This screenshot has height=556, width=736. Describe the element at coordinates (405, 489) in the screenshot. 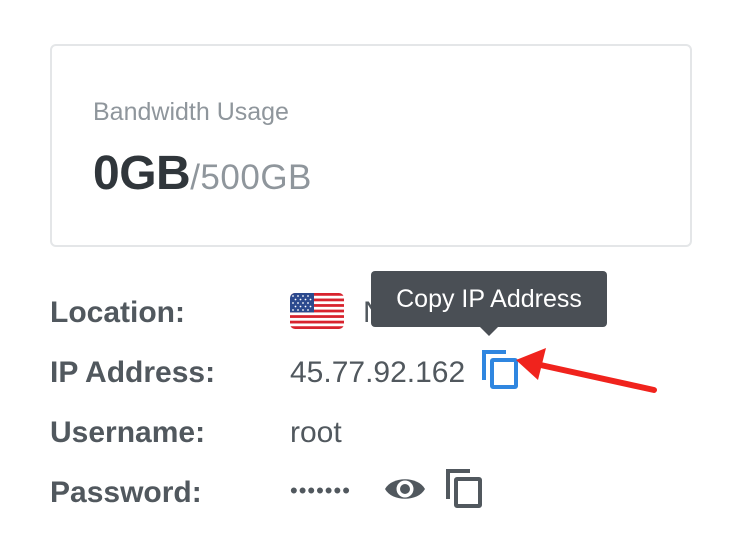

I see `eye-icon` at that location.